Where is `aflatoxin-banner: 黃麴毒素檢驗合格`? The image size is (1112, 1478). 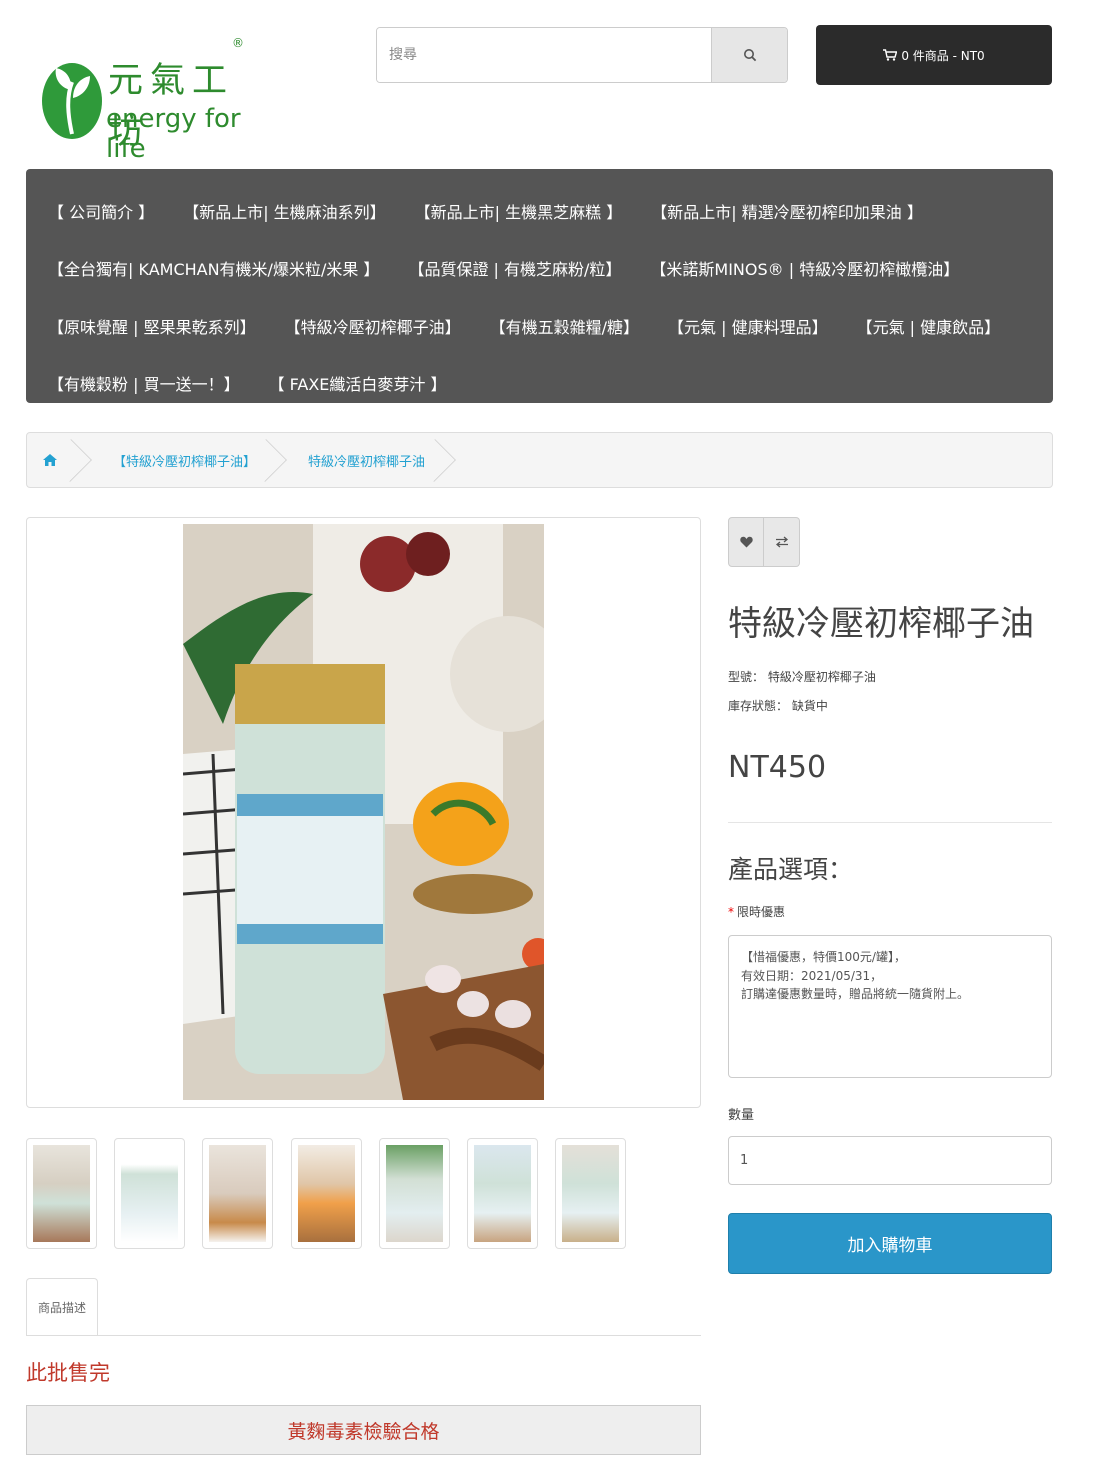
aflatoxin-banner: 黃麴毒素檢驗合格 is located at coordinates (363, 1430).